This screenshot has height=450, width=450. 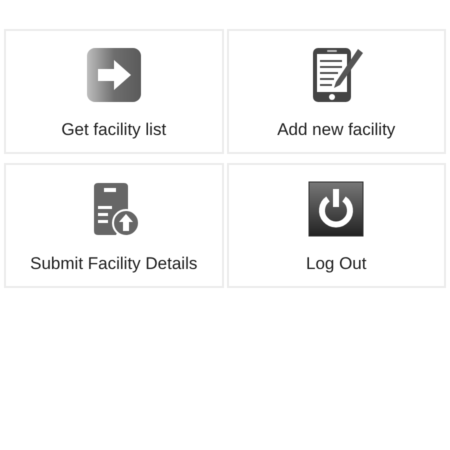 I want to click on power-icon, so click(x=336, y=209).